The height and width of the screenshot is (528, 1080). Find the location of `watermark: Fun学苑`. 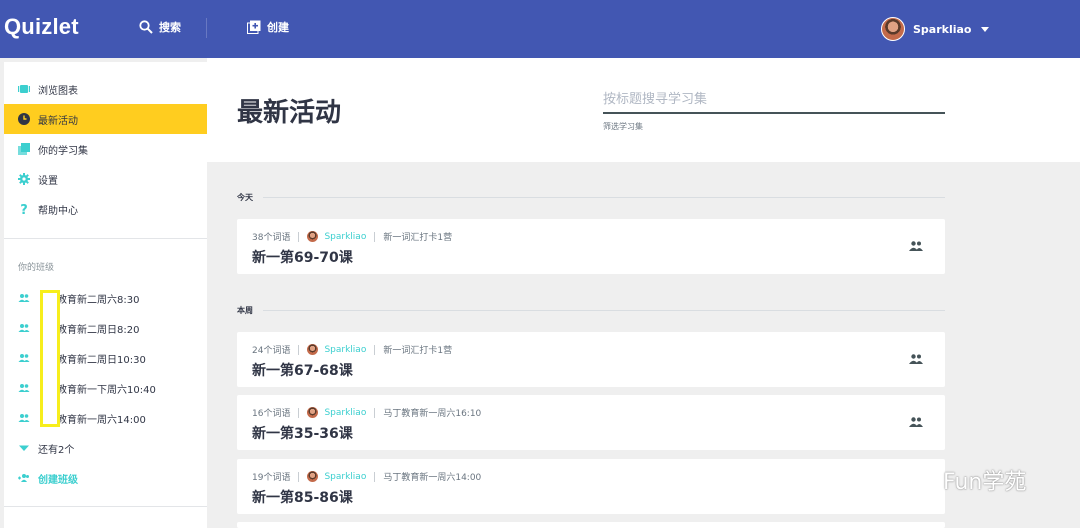

watermark: Fun学苑 is located at coordinates (961, 480).